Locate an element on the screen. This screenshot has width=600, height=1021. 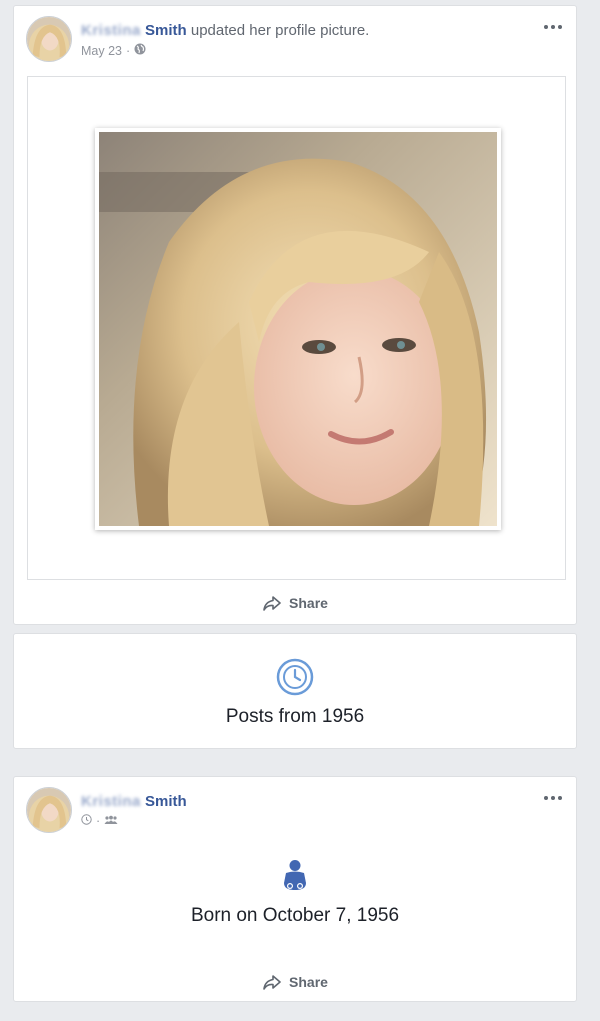
post-action-text: updated her profile picture. is located at coordinates (280, 30).